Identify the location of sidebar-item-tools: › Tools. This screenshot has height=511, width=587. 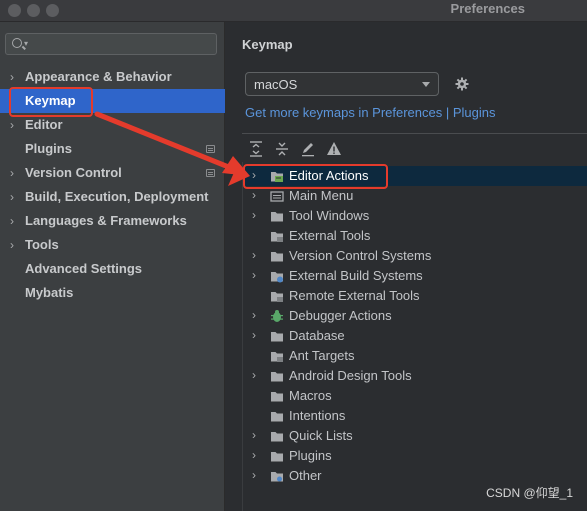
(112, 245).